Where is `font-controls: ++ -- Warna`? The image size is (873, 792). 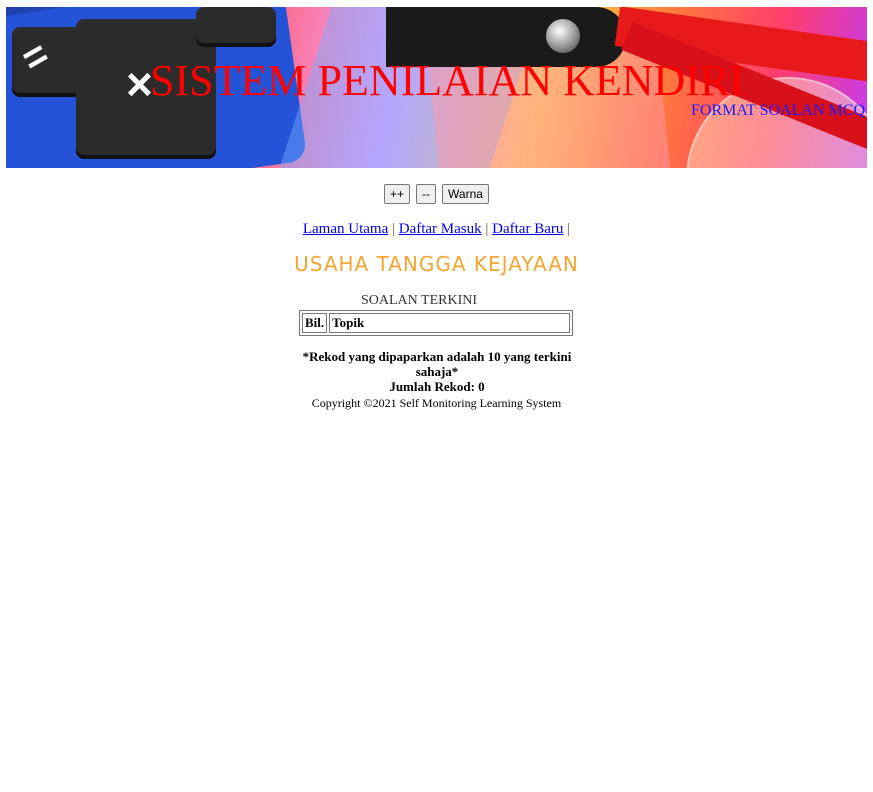 font-controls: ++ -- Warna is located at coordinates (436, 194).